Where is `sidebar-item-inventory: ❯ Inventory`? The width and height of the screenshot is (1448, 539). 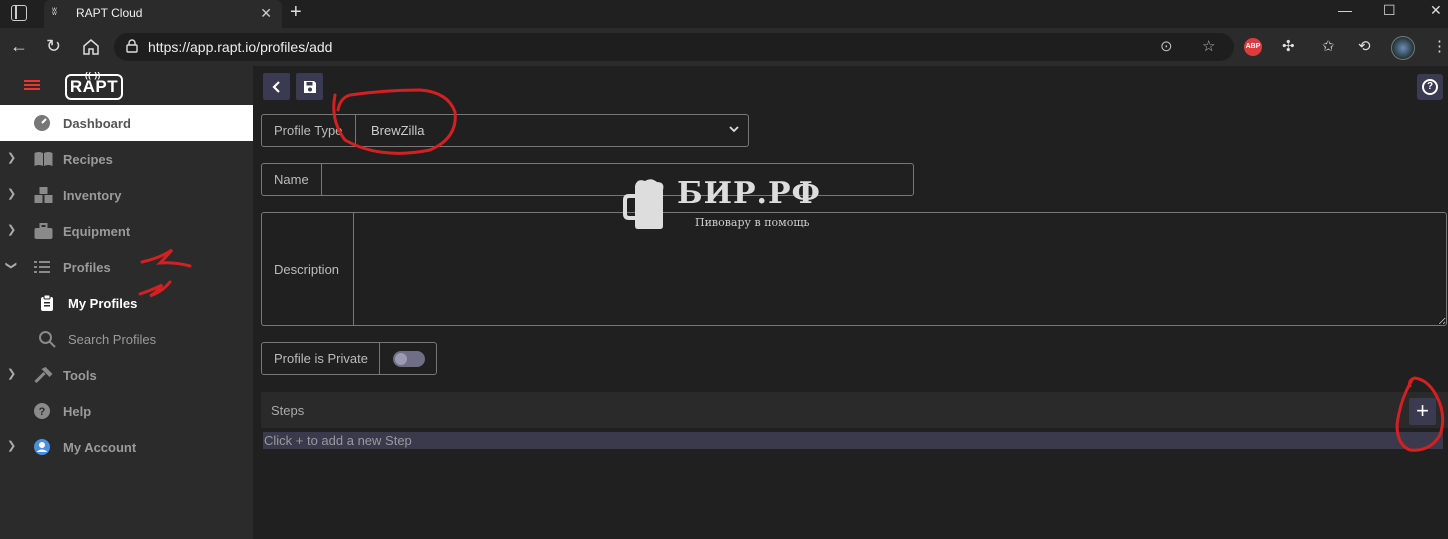 sidebar-item-inventory: ❯ Inventory is located at coordinates (126, 195).